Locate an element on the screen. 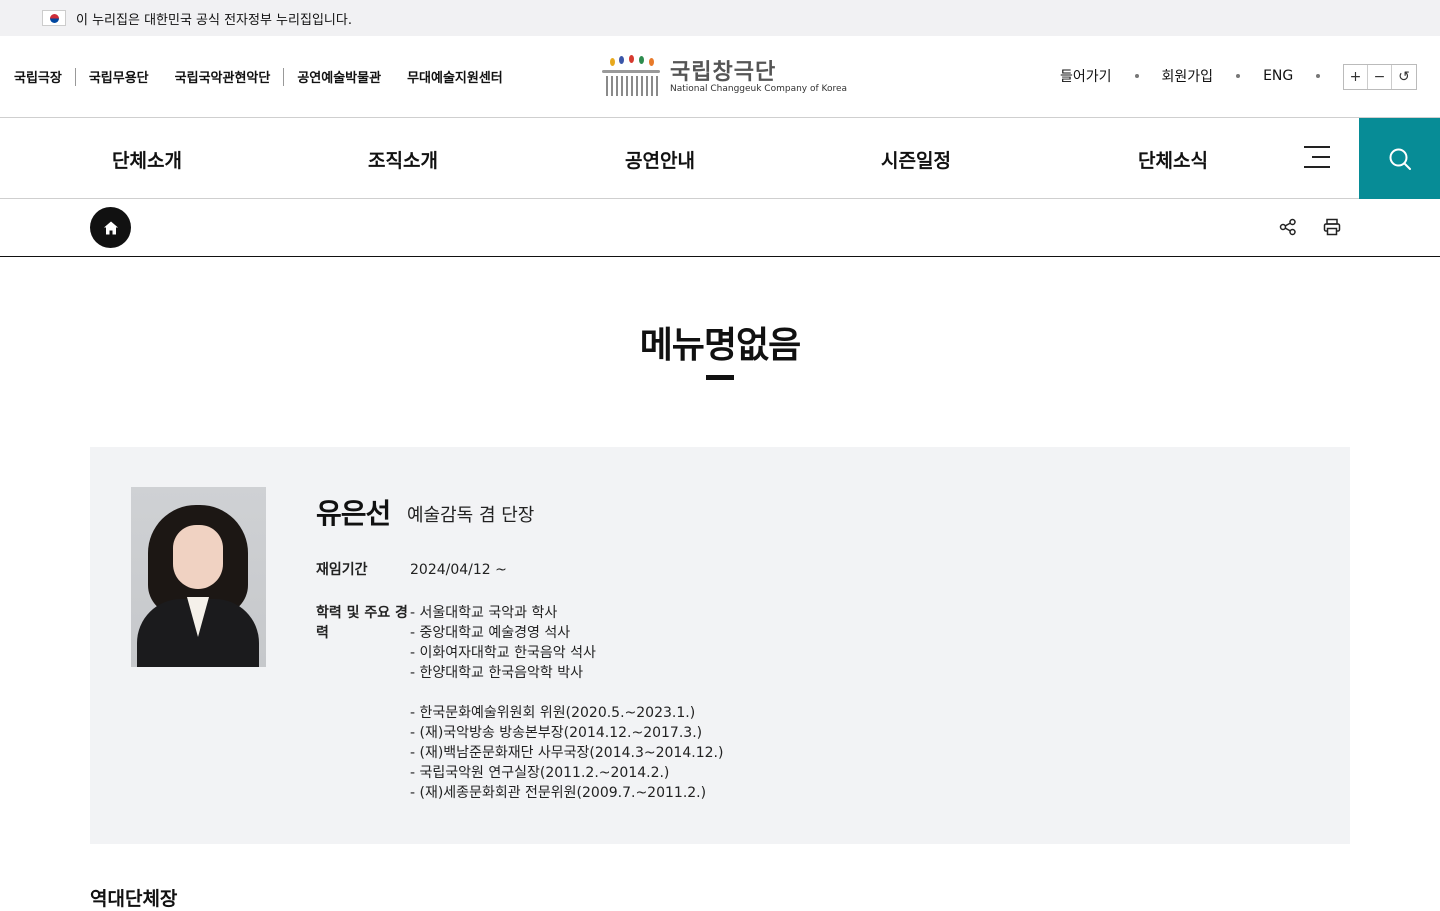 This screenshot has width=1440, height=911. search-icon is located at coordinates (1400, 159).